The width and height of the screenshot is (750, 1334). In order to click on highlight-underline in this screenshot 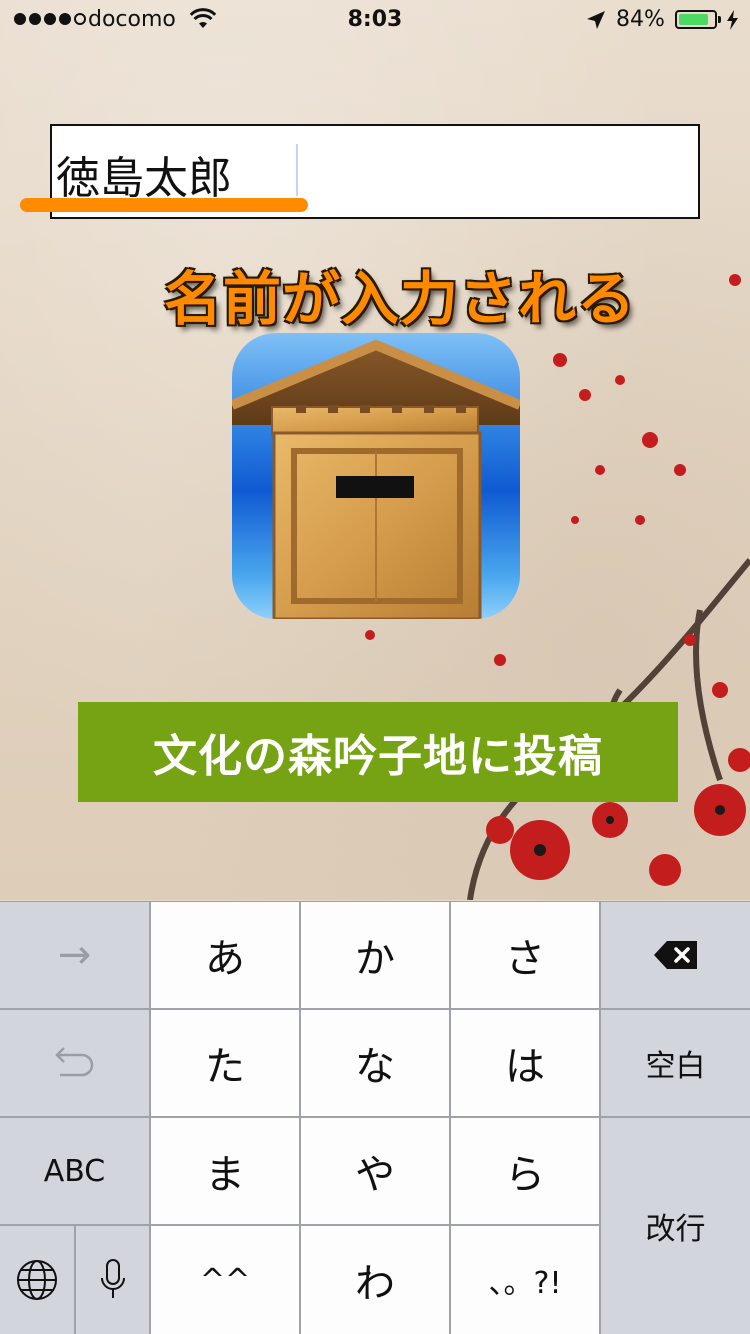, I will do `click(164, 205)`.